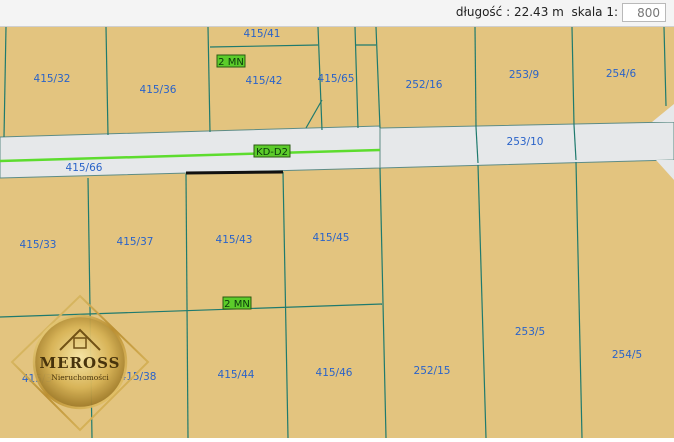 The height and width of the screenshot is (442, 674). Describe the element at coordinates (158, 90) in the screenshot. I see `parcel-label-415-36: 415/36` at that location.